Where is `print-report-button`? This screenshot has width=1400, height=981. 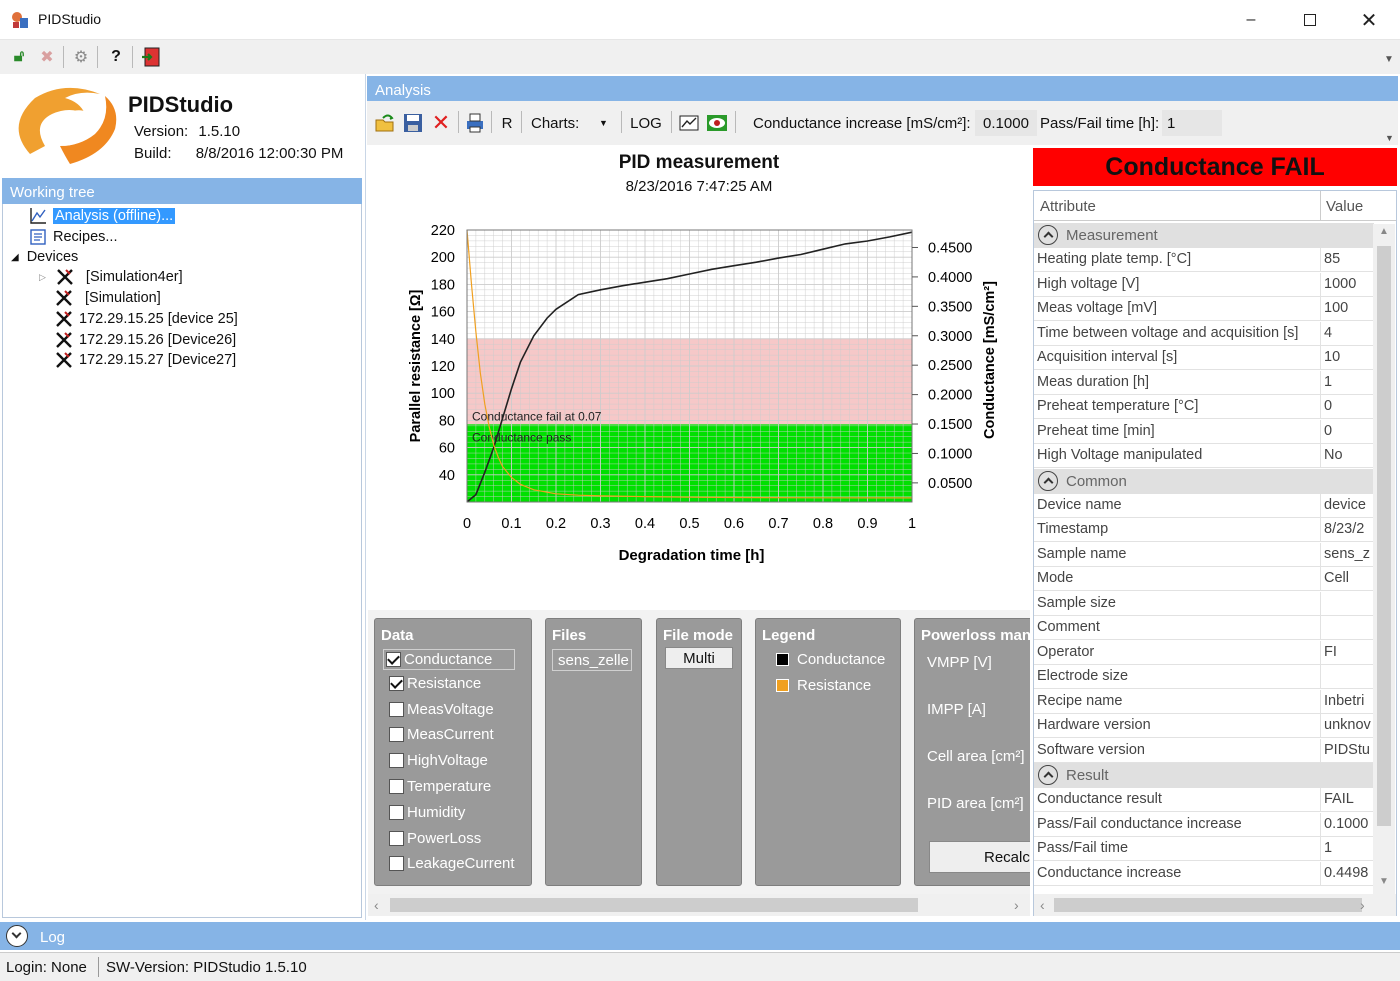
print-report-button is located at coordinates (475, 123).